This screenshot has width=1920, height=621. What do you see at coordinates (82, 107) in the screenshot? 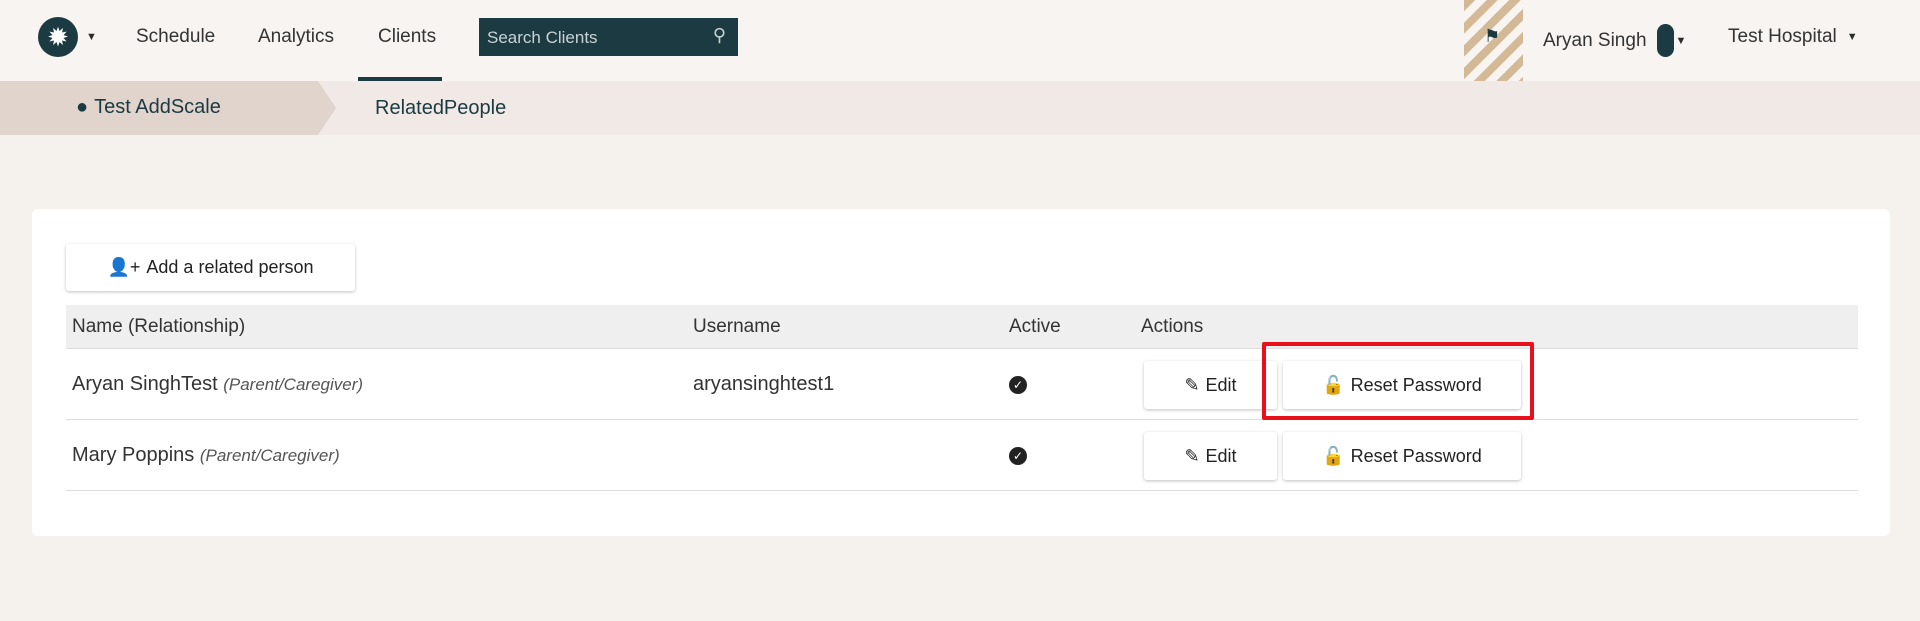
I see `user-circle-icon: ●` at bounding box center [82, 107].